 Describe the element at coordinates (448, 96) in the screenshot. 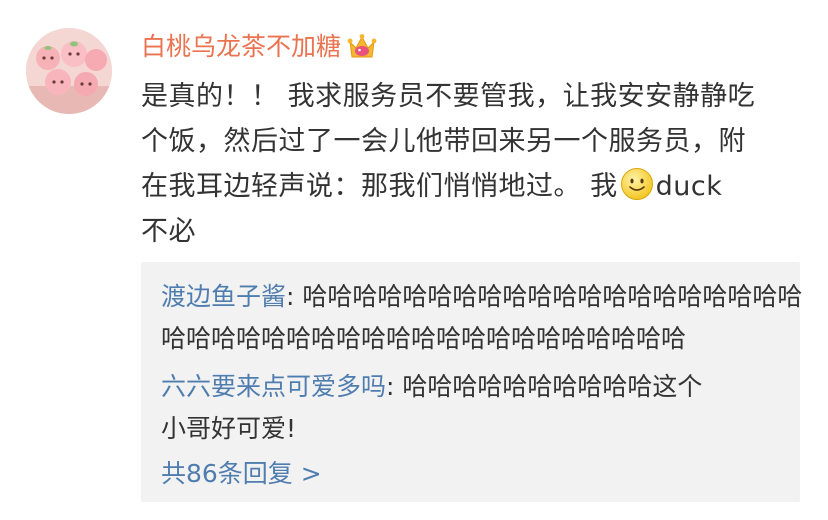

I see `comment-text-line: 是真的！！ 我求服务员不要管我，让我安安静静吃` at that location.